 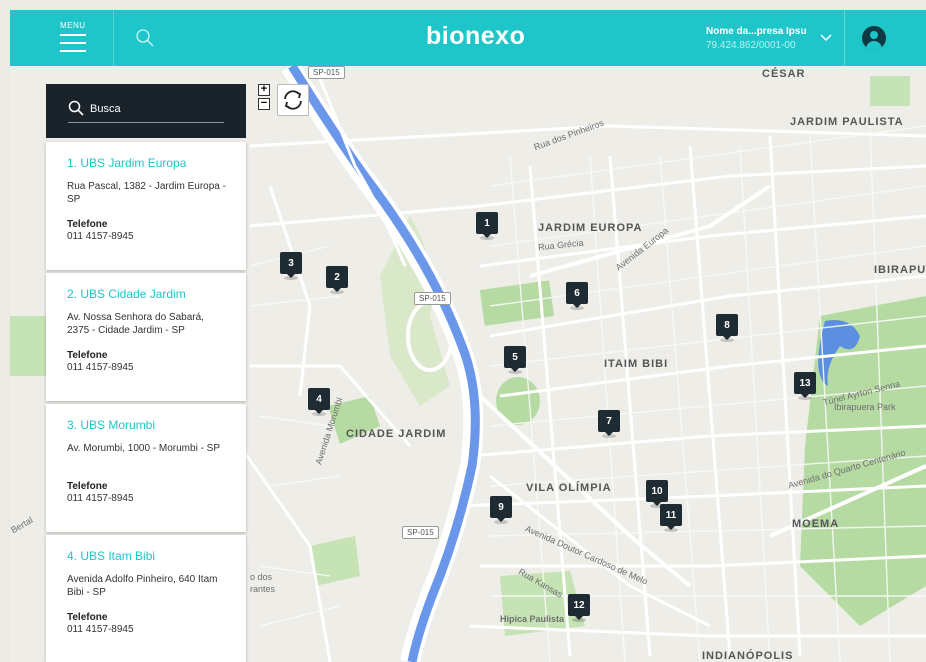 I want to click on area-label: VILA OLÍMPIA, so click(x=569, y=488).